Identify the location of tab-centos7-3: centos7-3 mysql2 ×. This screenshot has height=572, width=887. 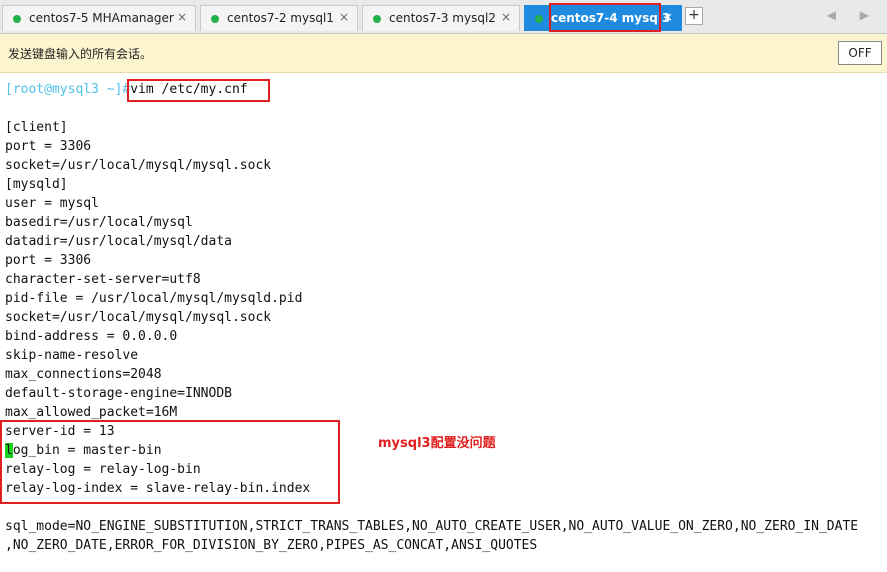
(441, 18).